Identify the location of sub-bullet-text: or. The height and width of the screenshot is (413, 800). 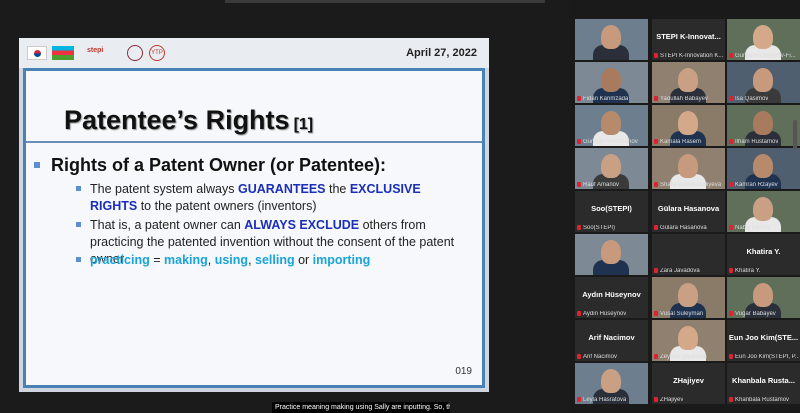
(303, 260).